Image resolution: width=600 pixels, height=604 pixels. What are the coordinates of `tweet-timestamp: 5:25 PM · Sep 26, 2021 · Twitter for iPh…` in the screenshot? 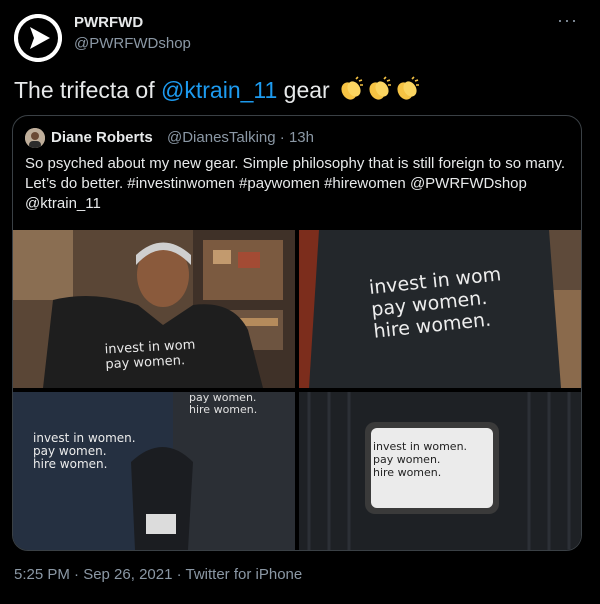 It's located at (158, 574).